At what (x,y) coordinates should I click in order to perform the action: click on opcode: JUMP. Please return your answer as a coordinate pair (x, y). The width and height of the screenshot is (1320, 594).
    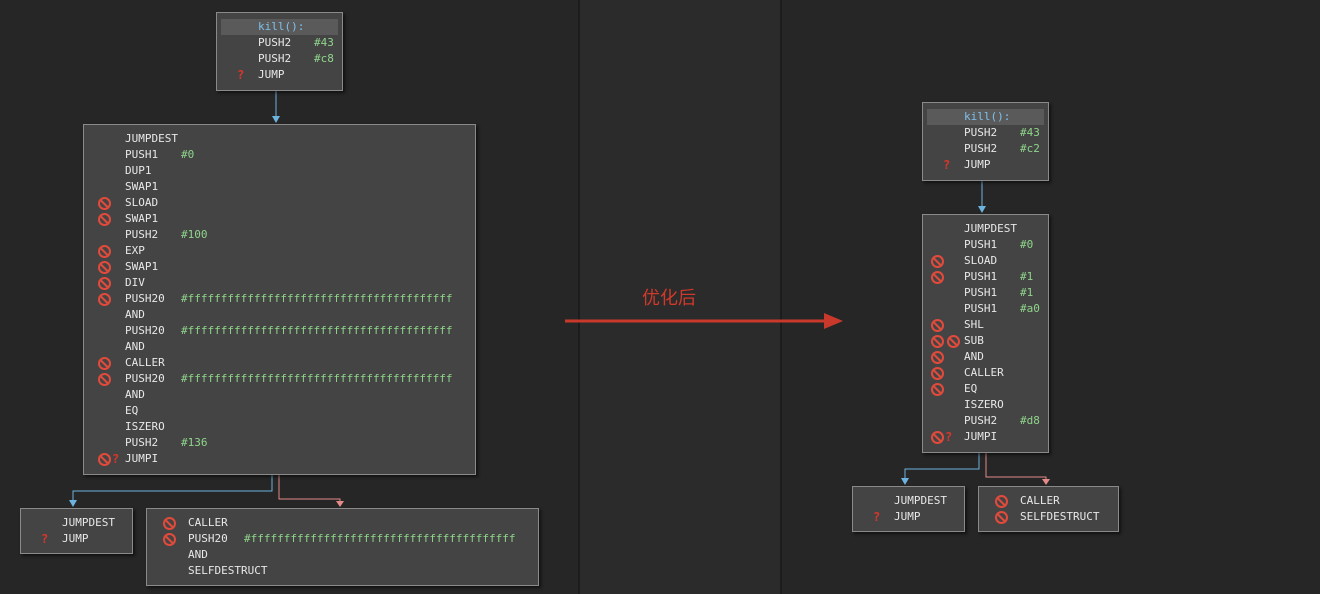
    Looking at the image, I should click on (977, 164).